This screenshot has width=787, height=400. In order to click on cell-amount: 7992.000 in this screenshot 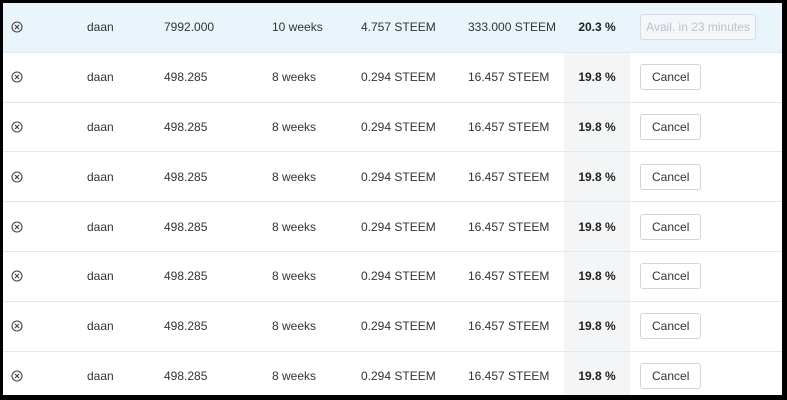, I will do `click(189, 27)`.